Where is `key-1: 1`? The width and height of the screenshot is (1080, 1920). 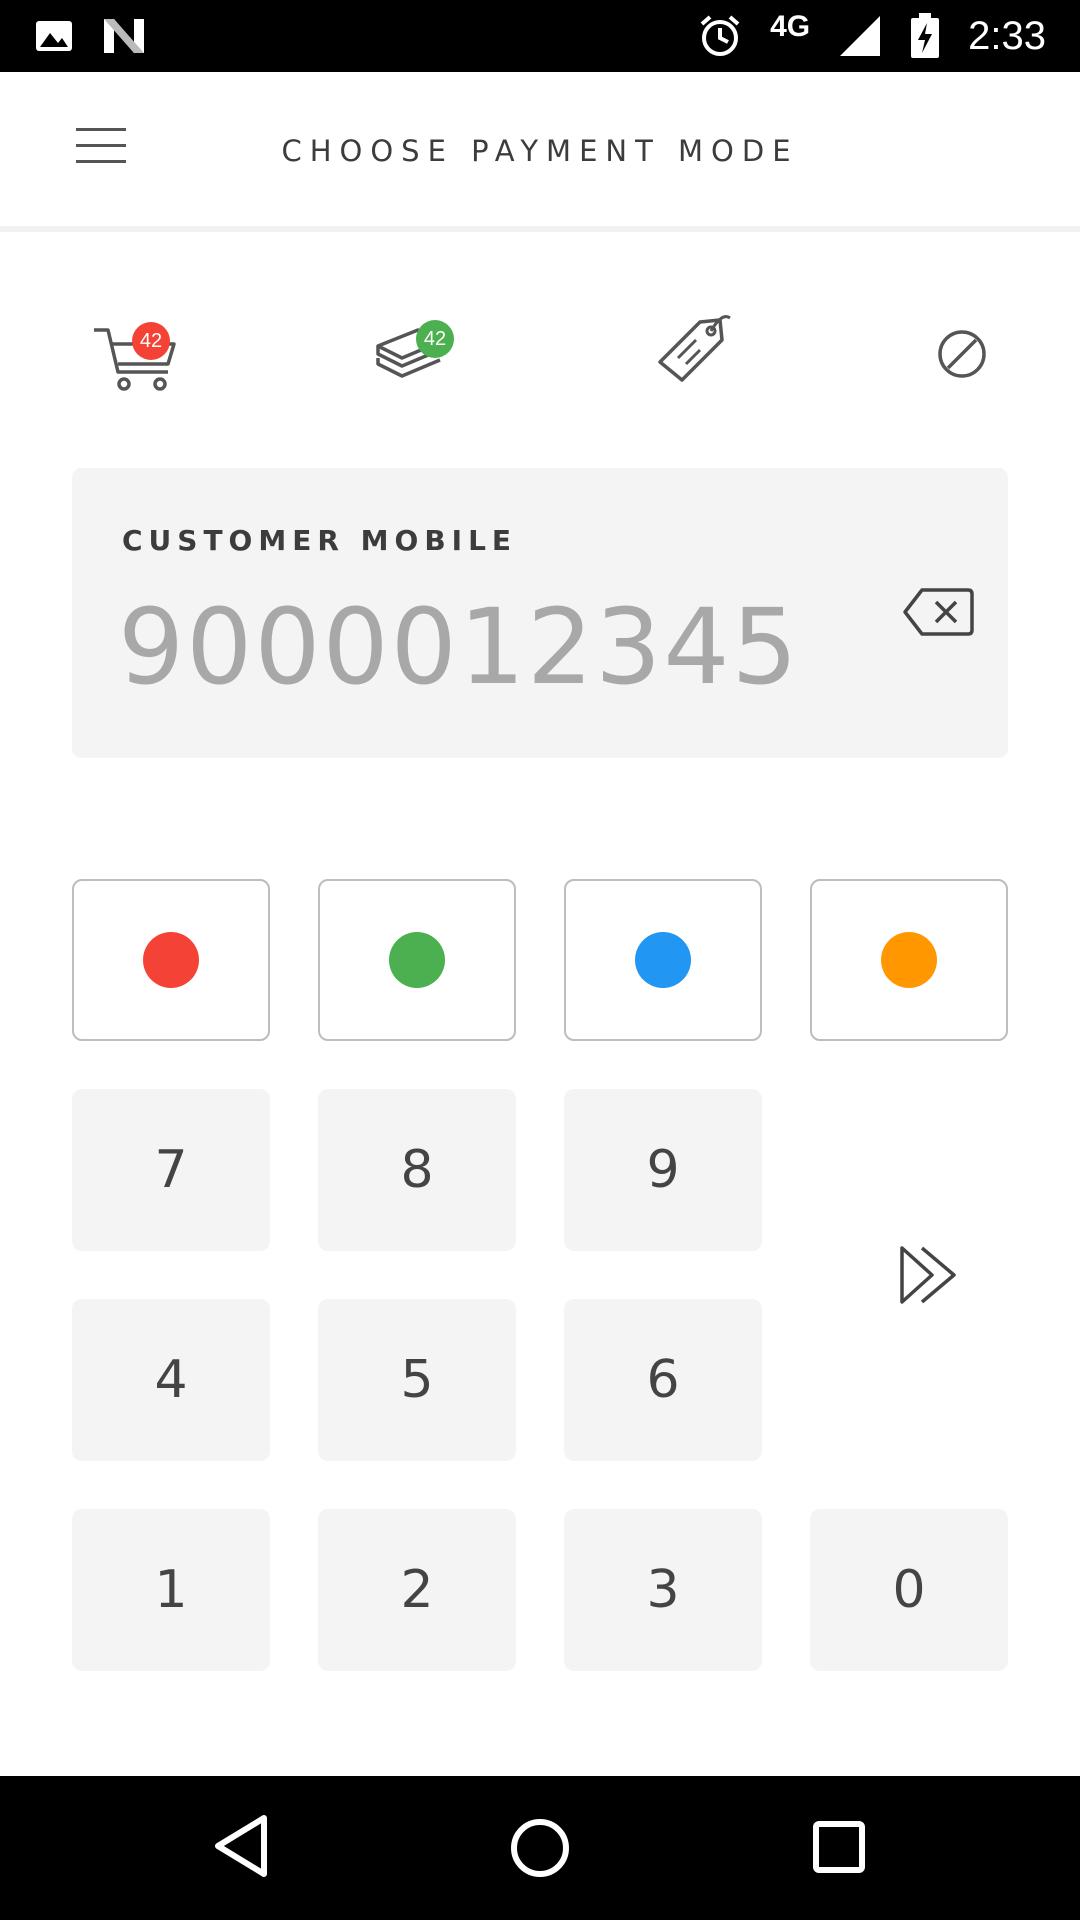 key-1: 1 is located at coordinates (171, 1590).